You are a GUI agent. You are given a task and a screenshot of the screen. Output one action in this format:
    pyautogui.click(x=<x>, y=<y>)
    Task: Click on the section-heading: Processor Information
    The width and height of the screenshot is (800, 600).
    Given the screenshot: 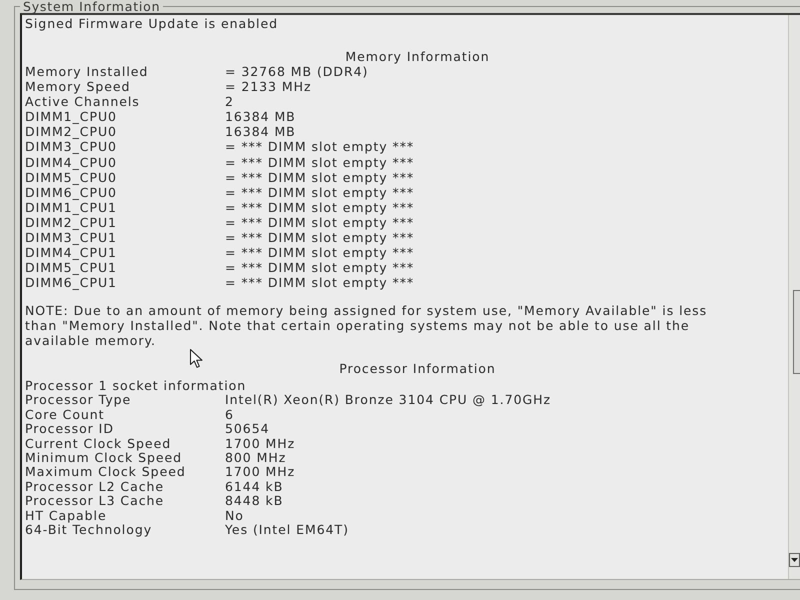 What is the action you would take?
    pyautogui.click(x=417, y=368)
    